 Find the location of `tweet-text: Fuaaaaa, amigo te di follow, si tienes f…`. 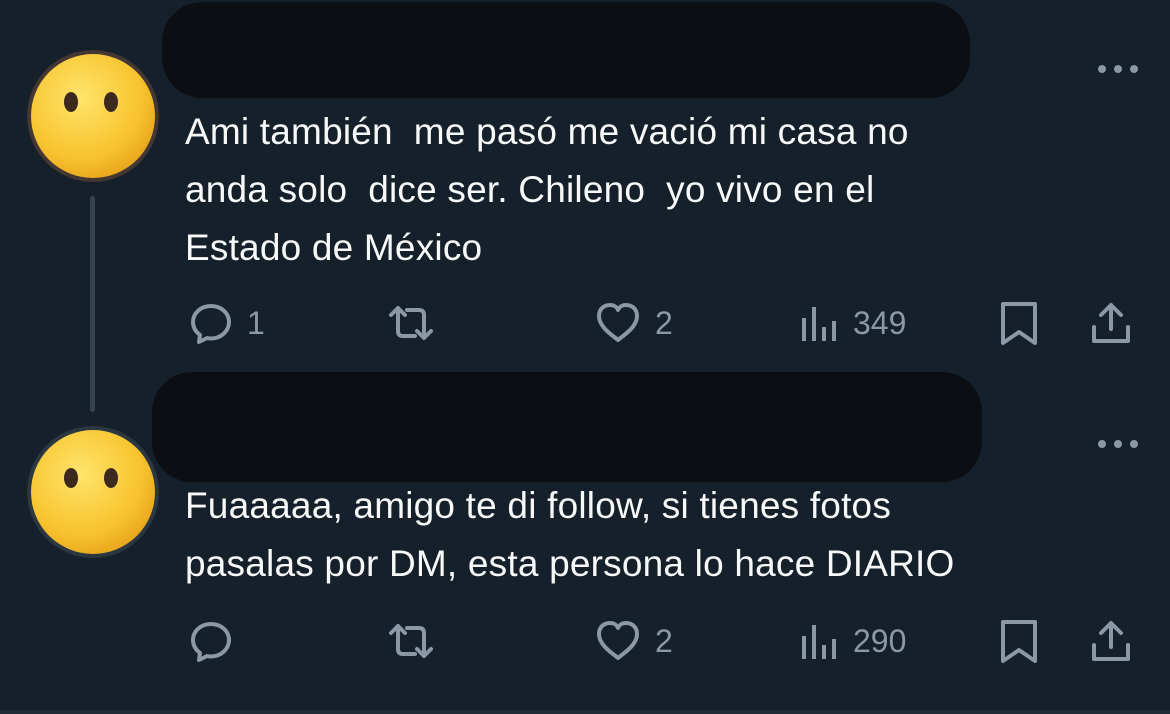

tweet-text: Fuaaaaa, amigo te di follow, si tienes f… is located at coordinates (570, 534).